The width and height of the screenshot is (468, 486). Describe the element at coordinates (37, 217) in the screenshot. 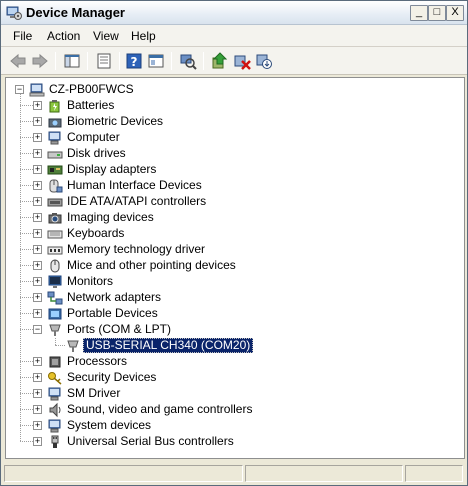

I see `expander-imaging-devices: +` at that location.